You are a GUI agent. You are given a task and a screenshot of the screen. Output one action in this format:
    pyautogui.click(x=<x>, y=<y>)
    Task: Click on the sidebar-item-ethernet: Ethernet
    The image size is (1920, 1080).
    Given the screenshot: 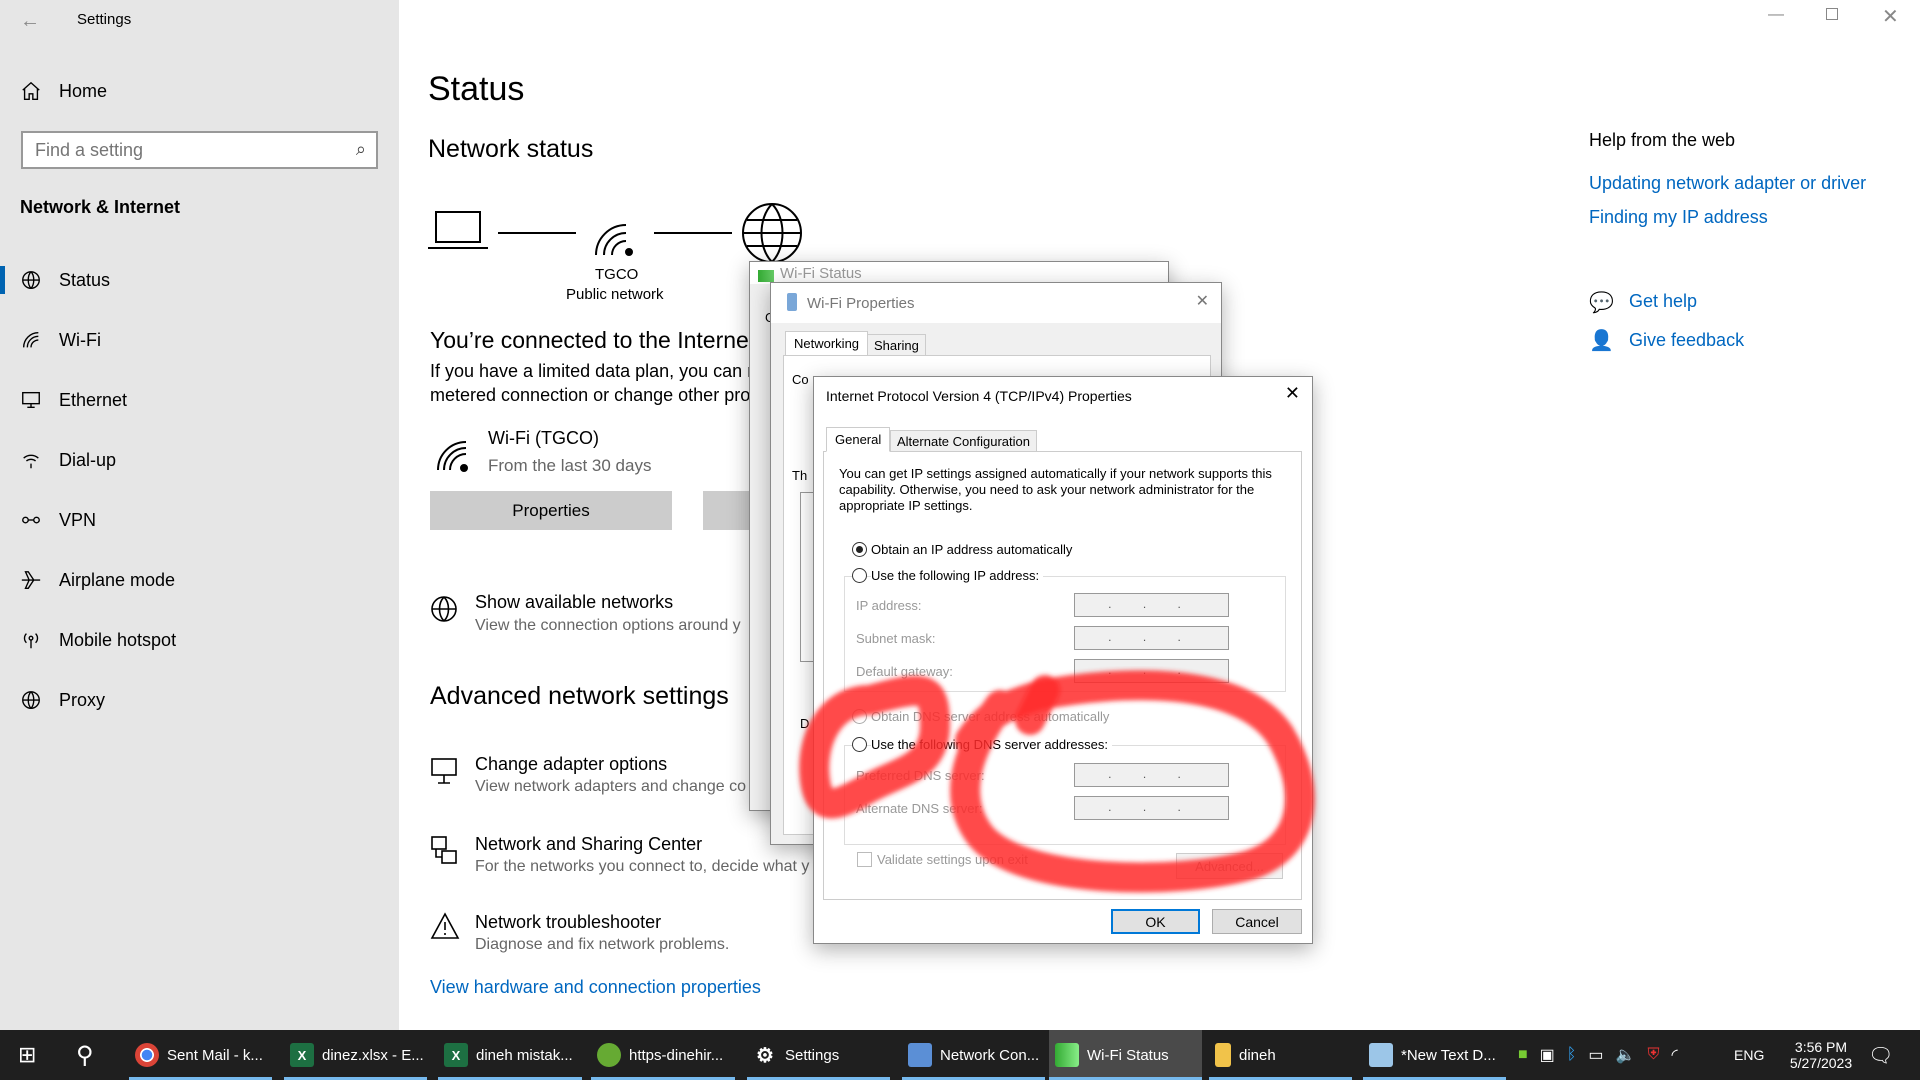 What is the action you would take?
    pyautogui.click(x=199, y=400)
    